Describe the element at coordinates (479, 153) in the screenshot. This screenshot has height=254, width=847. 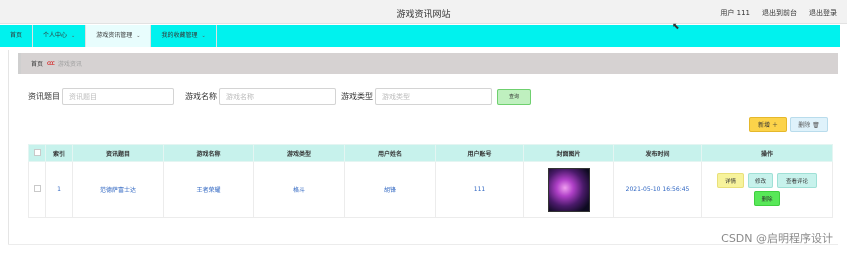
I see `column-header: 用户账号` at that location.